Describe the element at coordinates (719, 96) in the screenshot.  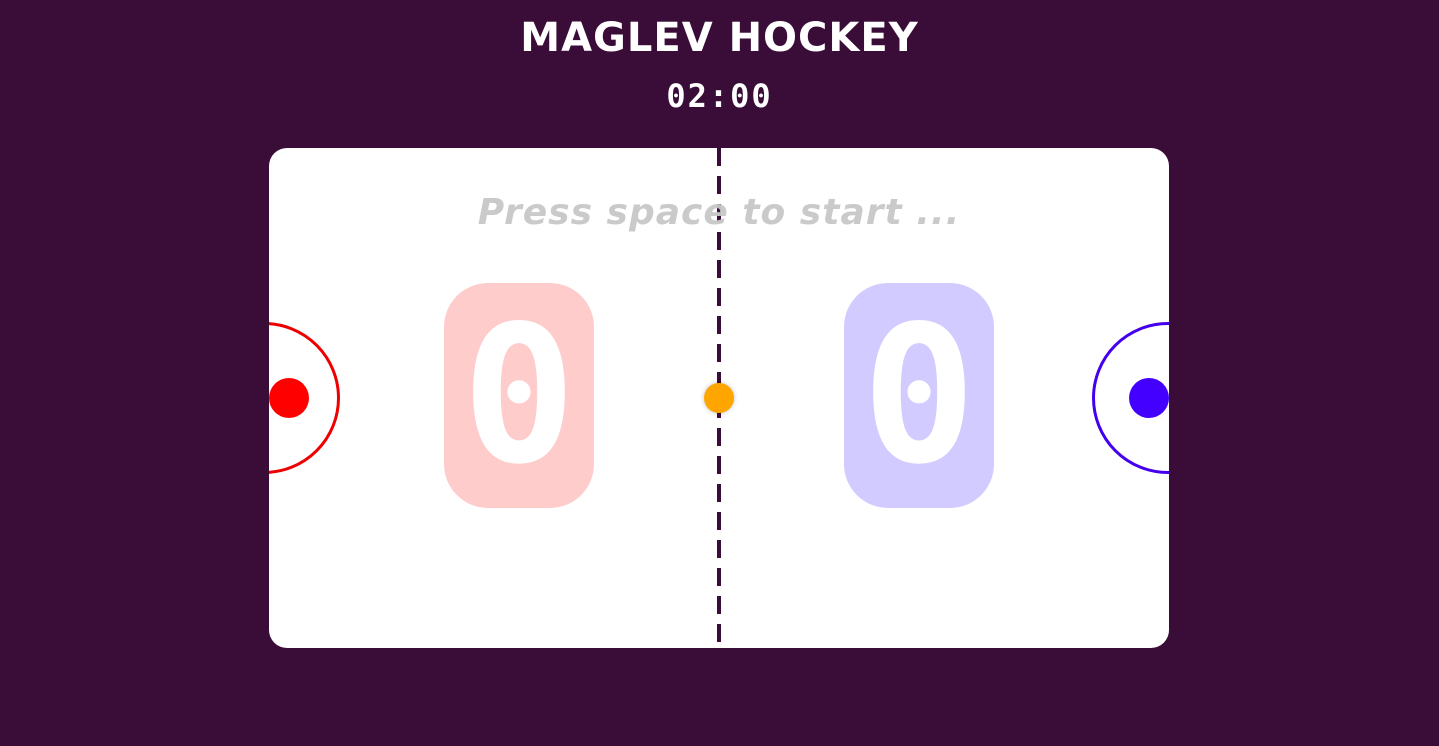
I see `game-timer: 02:00` at that location.